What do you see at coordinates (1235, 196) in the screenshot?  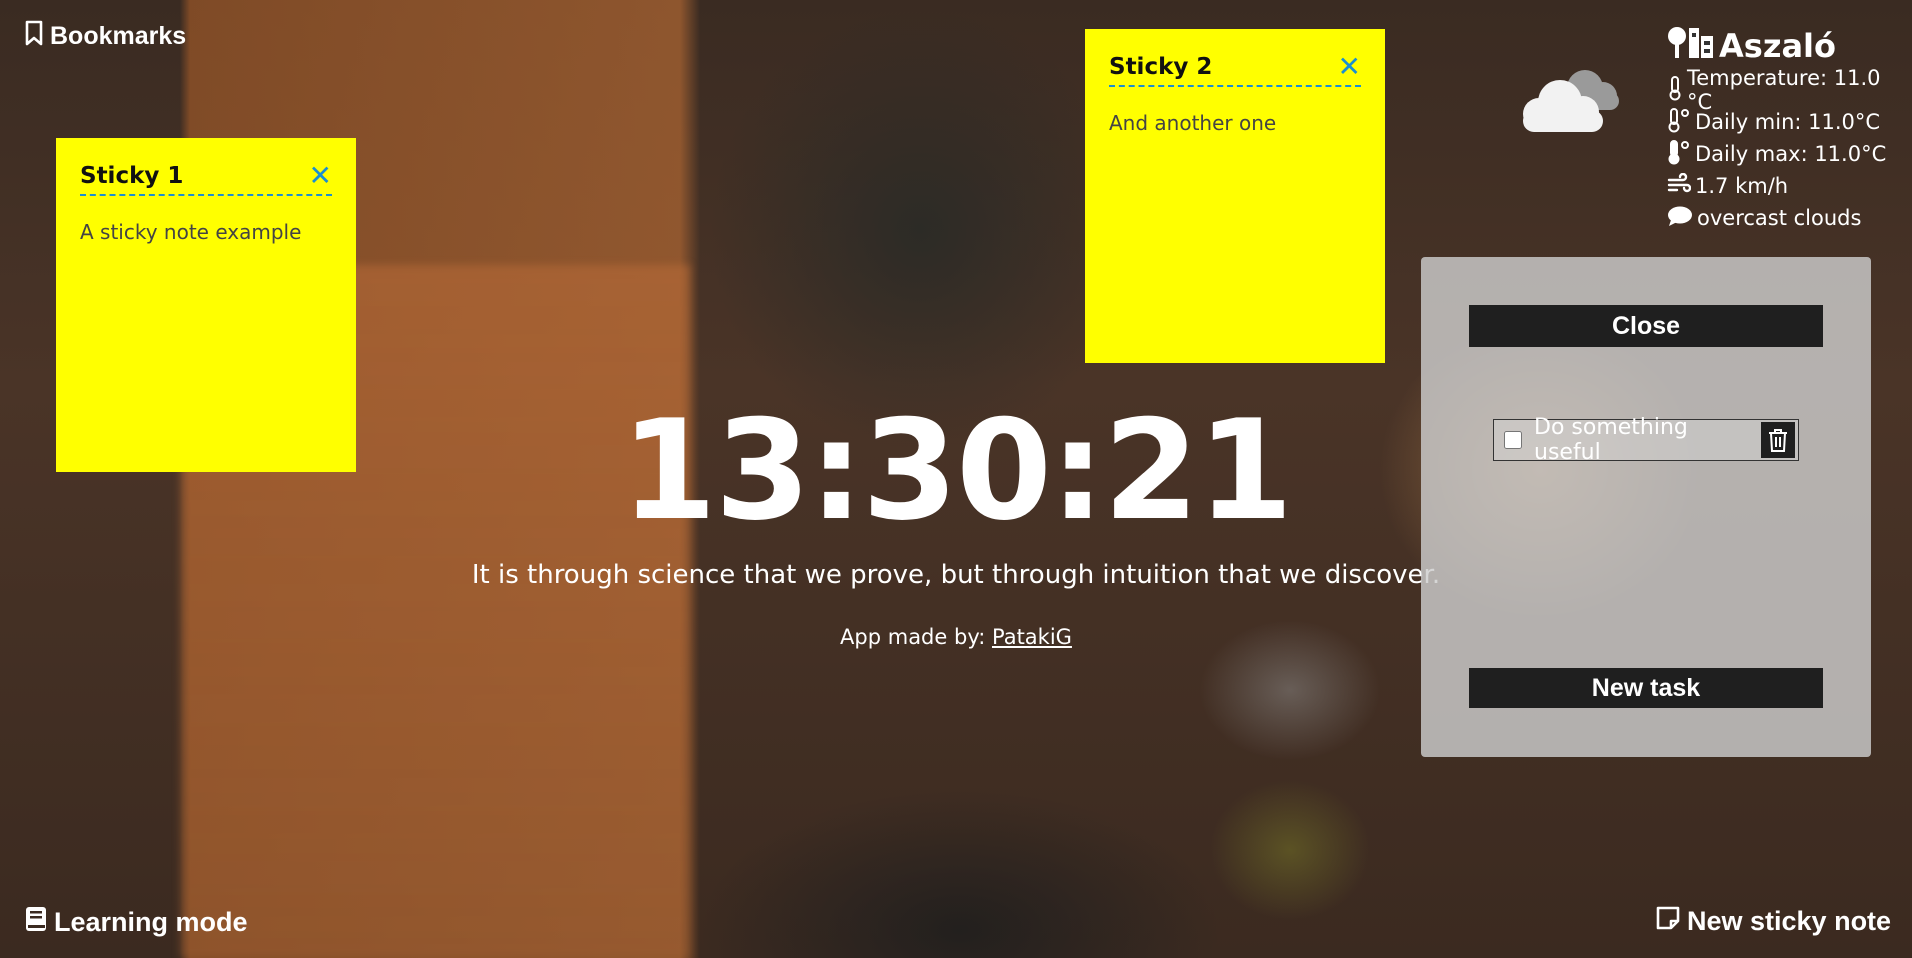 I see `sticky-note-2: Sticky 2 ✕ And another one` at bounding box center [1235, 196].